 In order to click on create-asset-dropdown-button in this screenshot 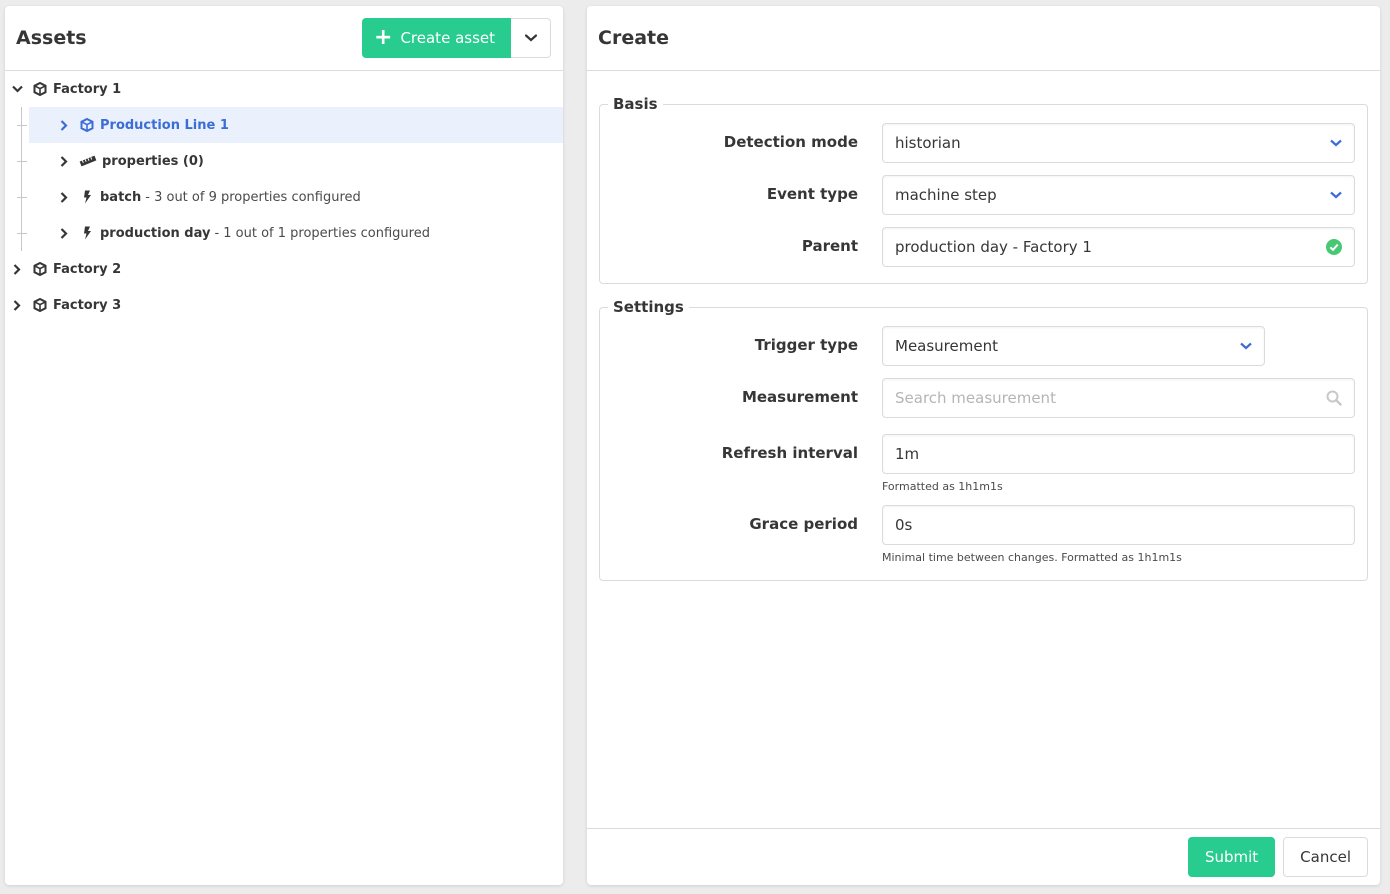, I will do `click(531, 38)`.